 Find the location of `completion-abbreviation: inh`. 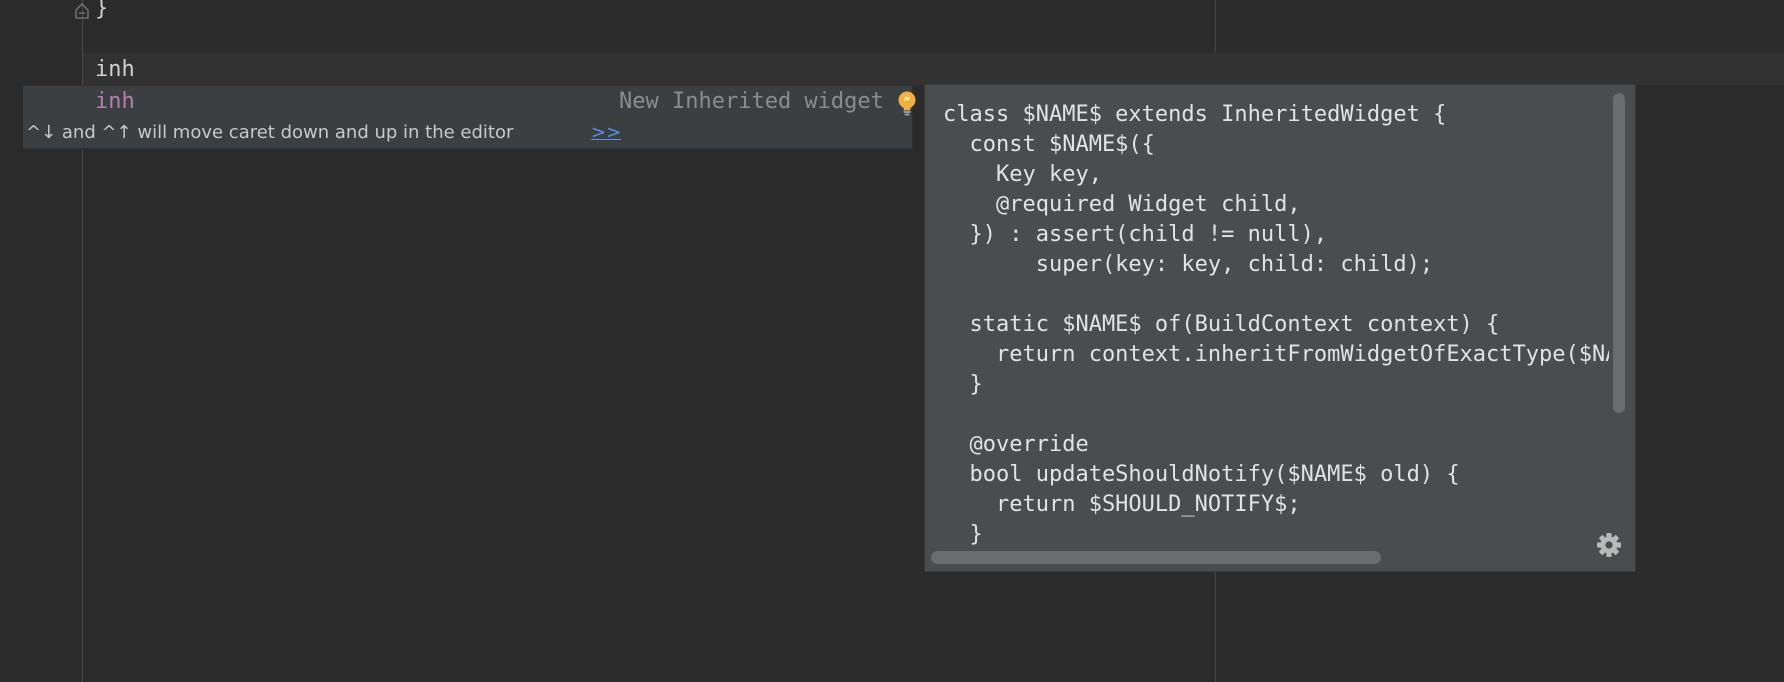

completion-abbreviation: inh is located at coordinates (115, 101).